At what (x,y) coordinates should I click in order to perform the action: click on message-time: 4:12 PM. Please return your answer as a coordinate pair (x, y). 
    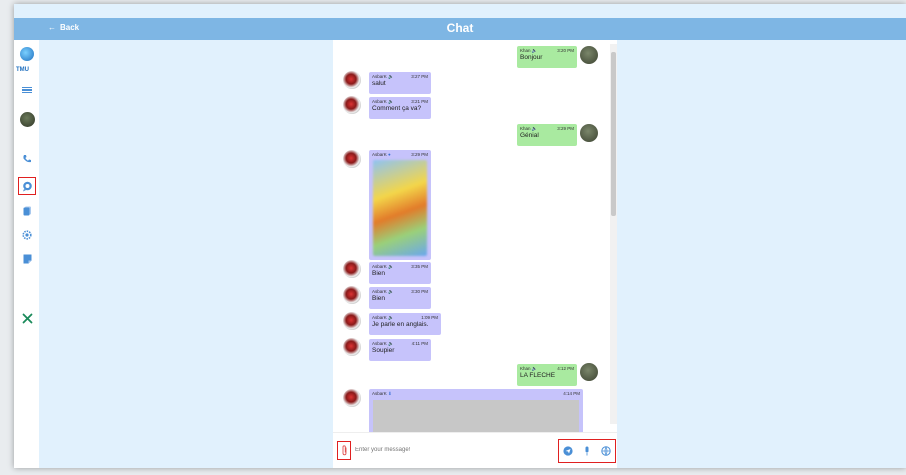
    Looking at the image, I should click on (565, 368).